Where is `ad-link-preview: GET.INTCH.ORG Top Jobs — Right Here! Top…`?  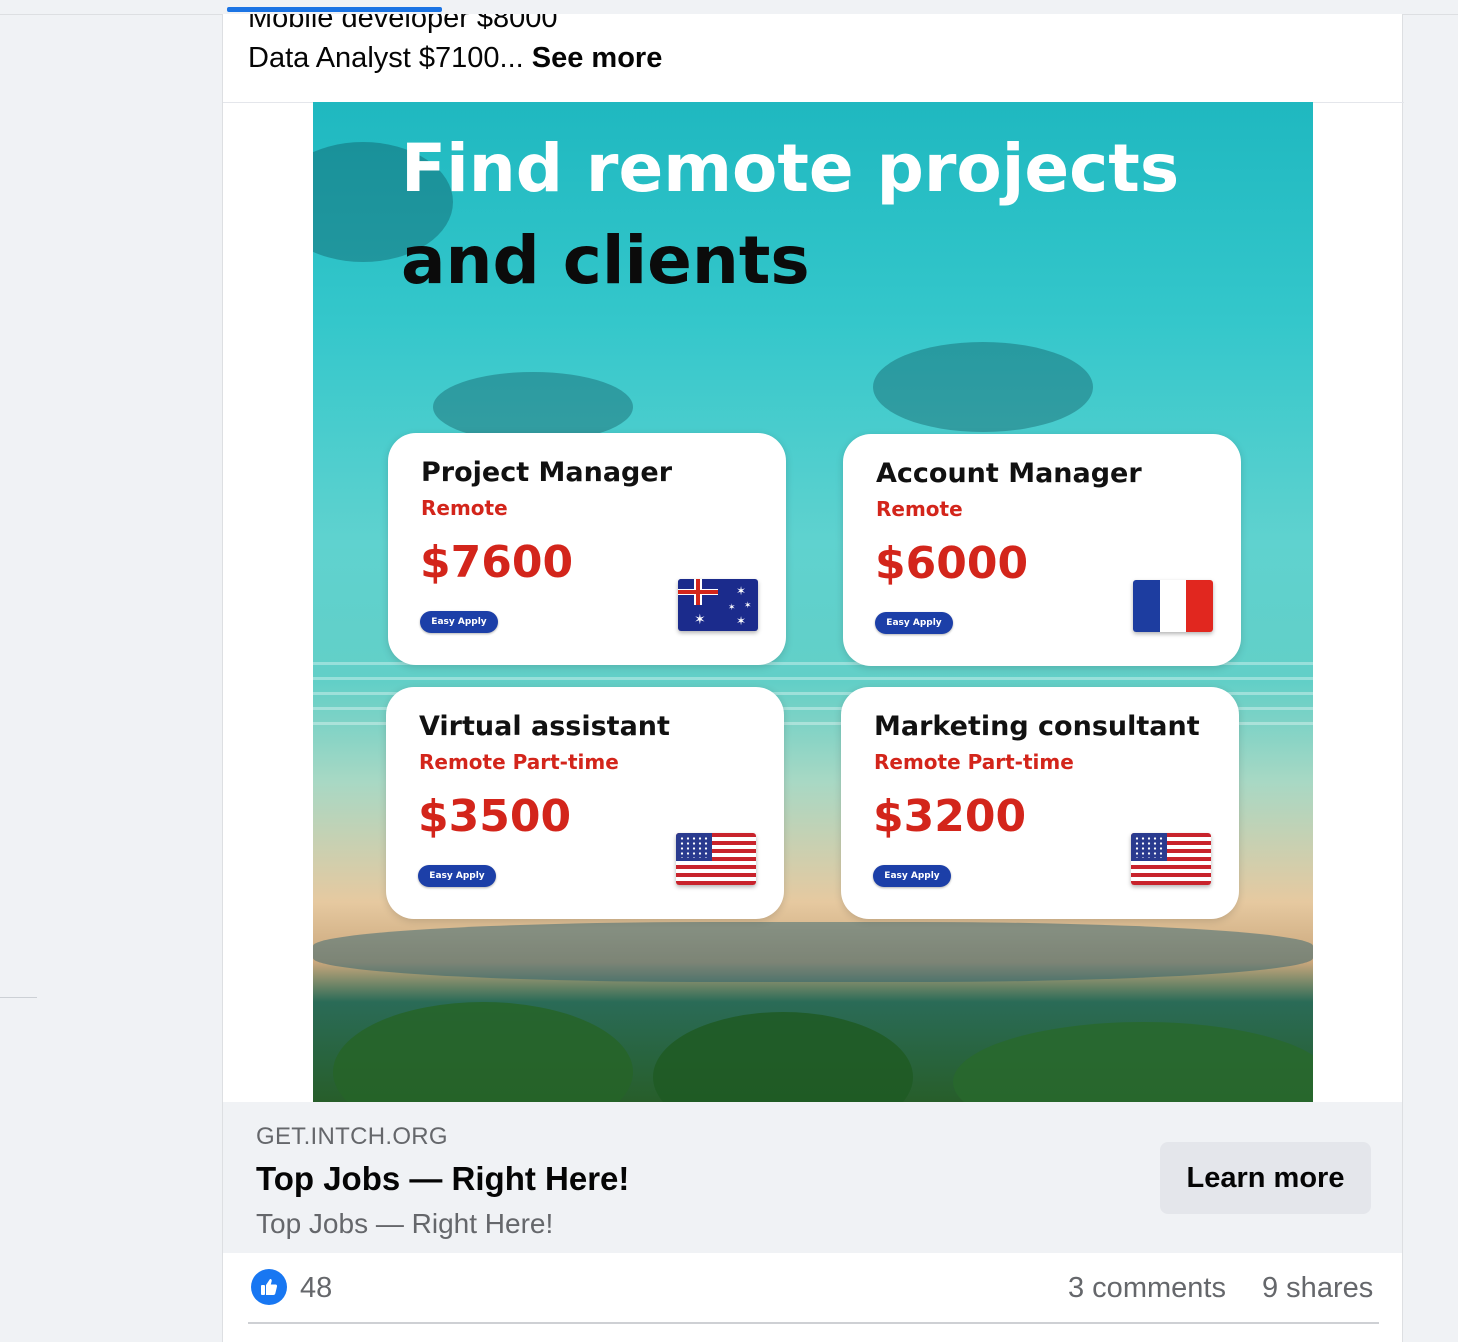 ad-link-preview: GET.INTCH.ORG Top Jobs — Right Here! Top… is located at coordinates (812, 1177).